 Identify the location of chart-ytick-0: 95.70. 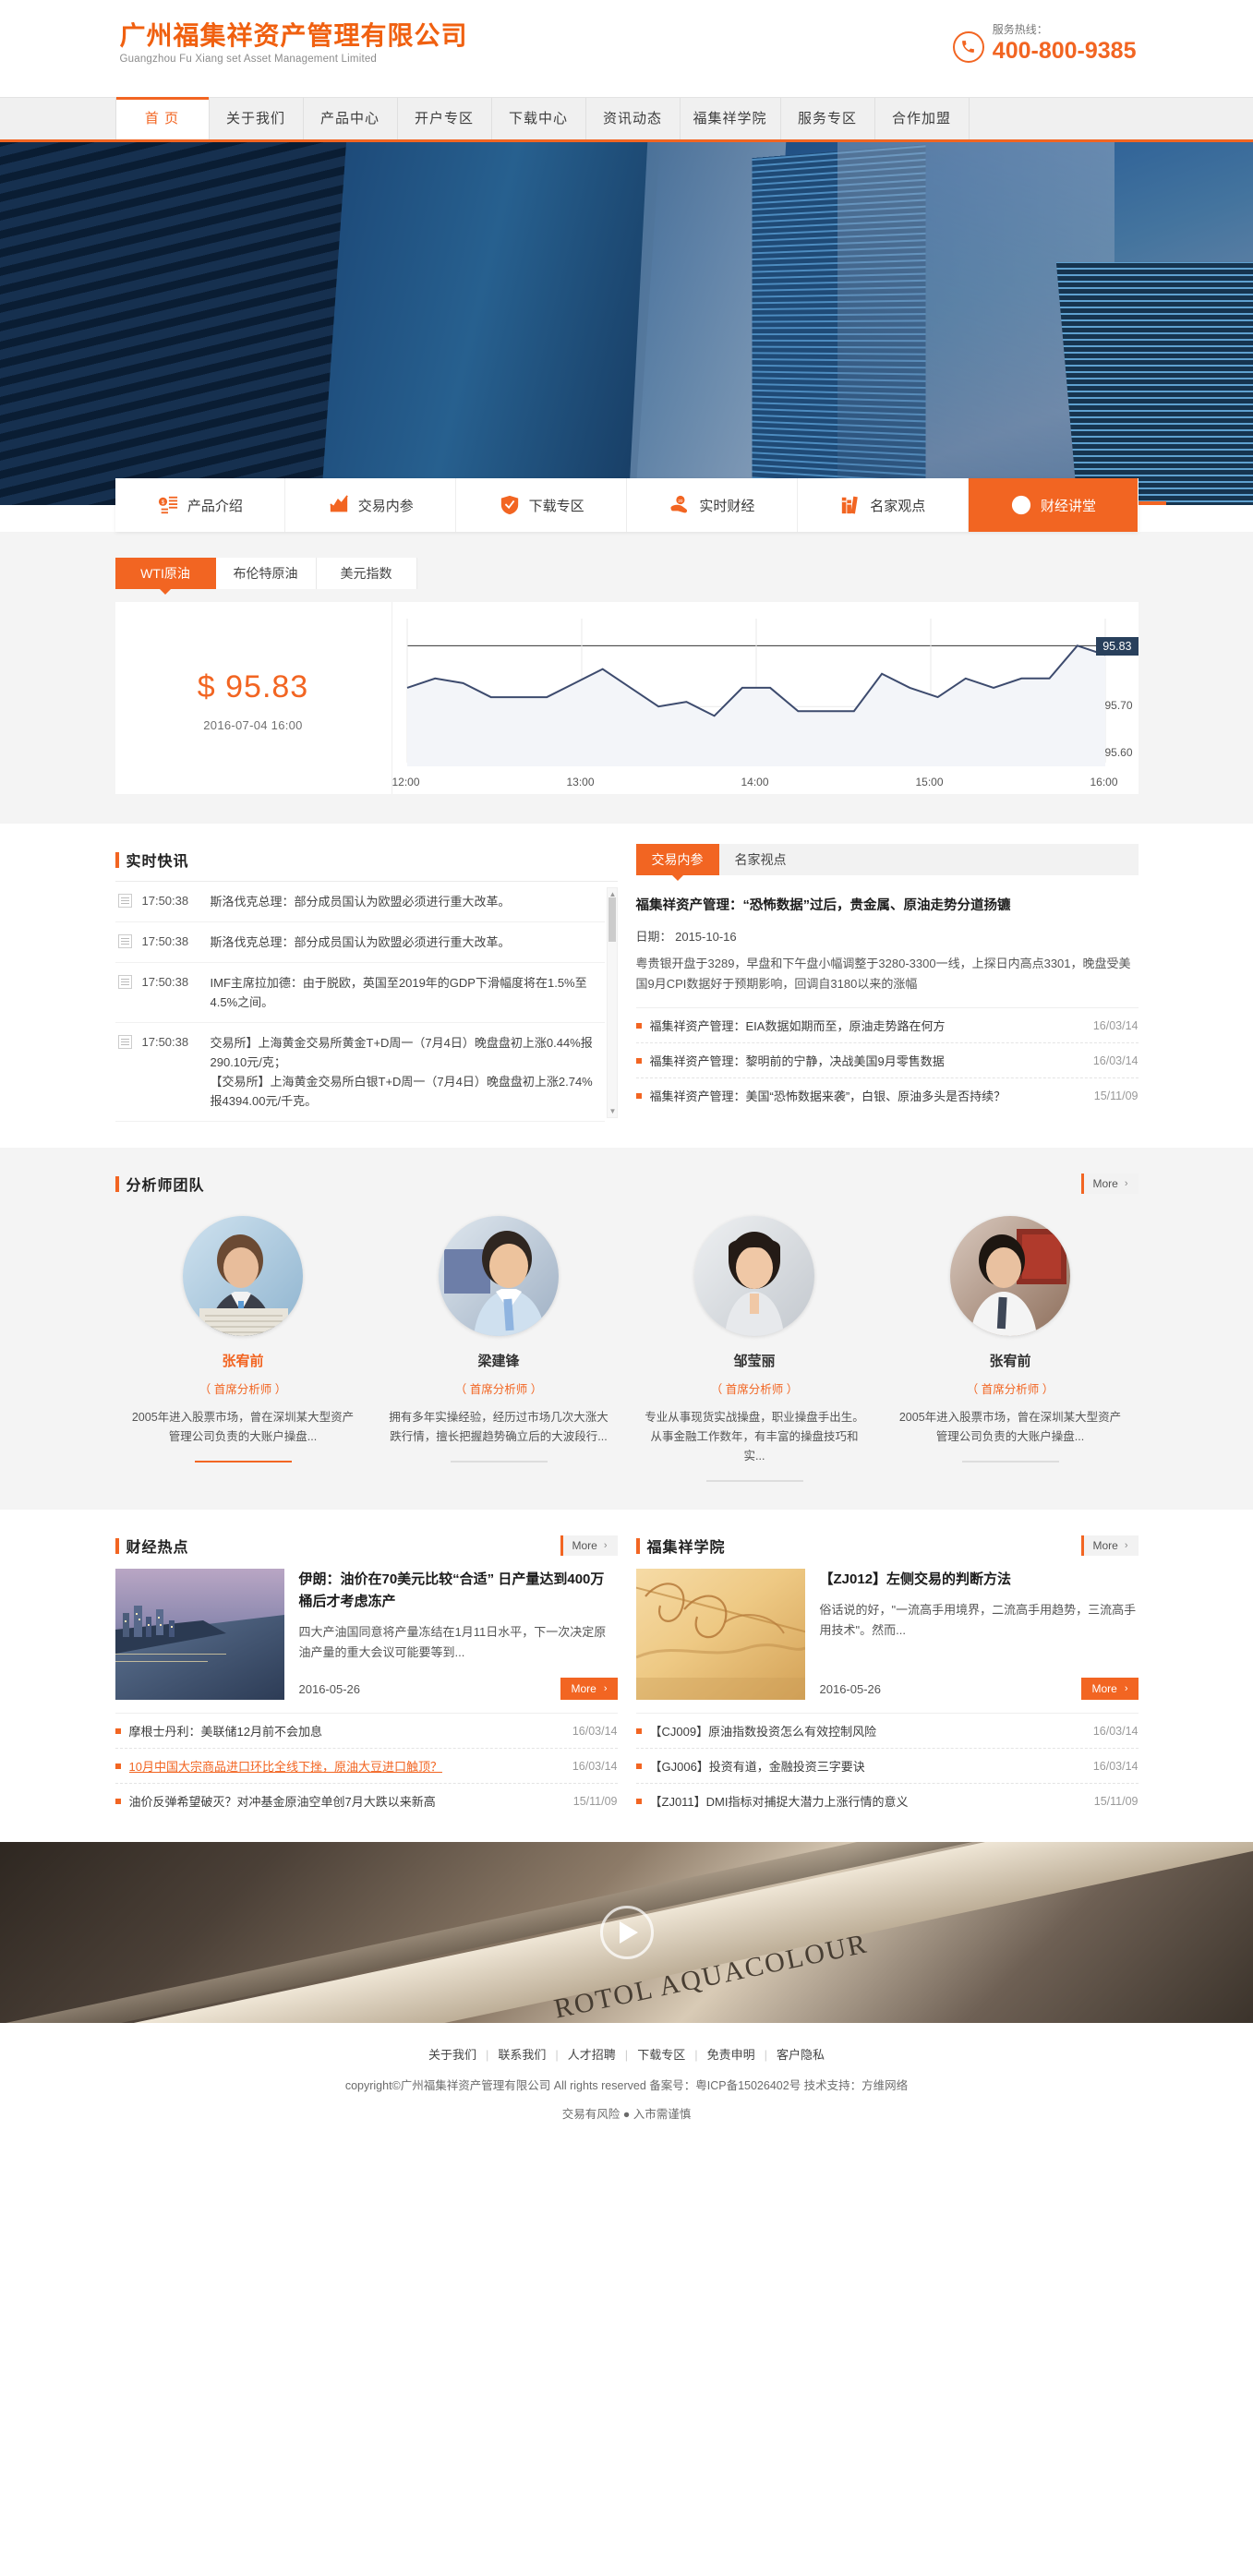
(1119, 706).